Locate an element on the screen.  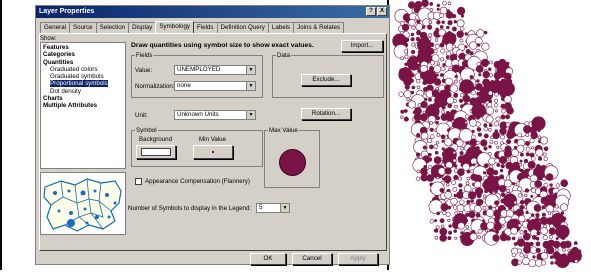
show-item-multiple-attributes: Multiple Attributes is located at coordinates (83, 105).